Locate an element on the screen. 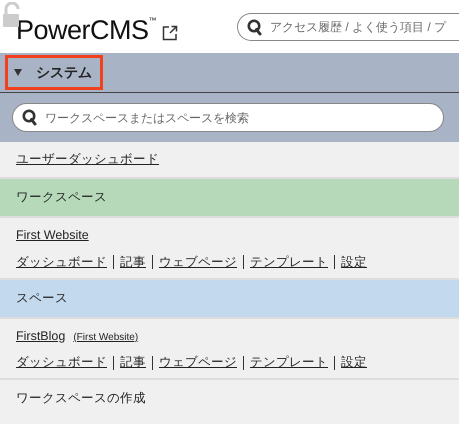 This screenshot has height=424, width=459. search-field: ワークスペースまたはスペースを検索 is located at coordinates (228, 117).